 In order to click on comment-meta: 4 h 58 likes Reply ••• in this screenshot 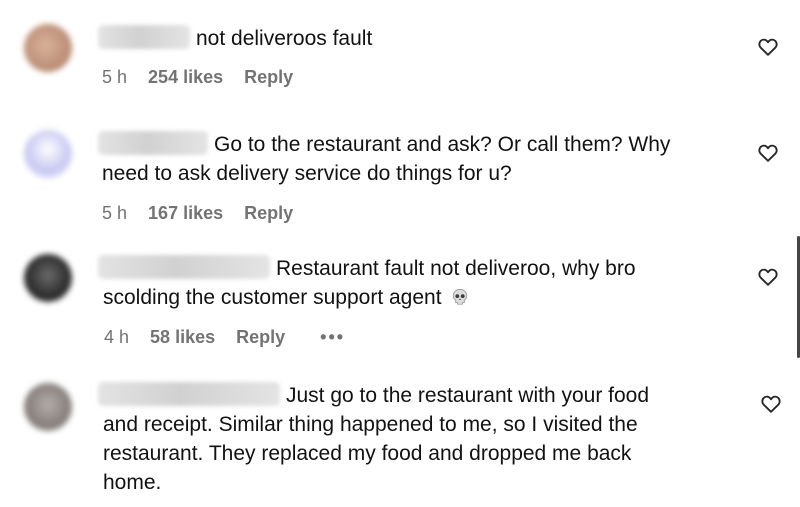, I will do `click(232, 337)`.